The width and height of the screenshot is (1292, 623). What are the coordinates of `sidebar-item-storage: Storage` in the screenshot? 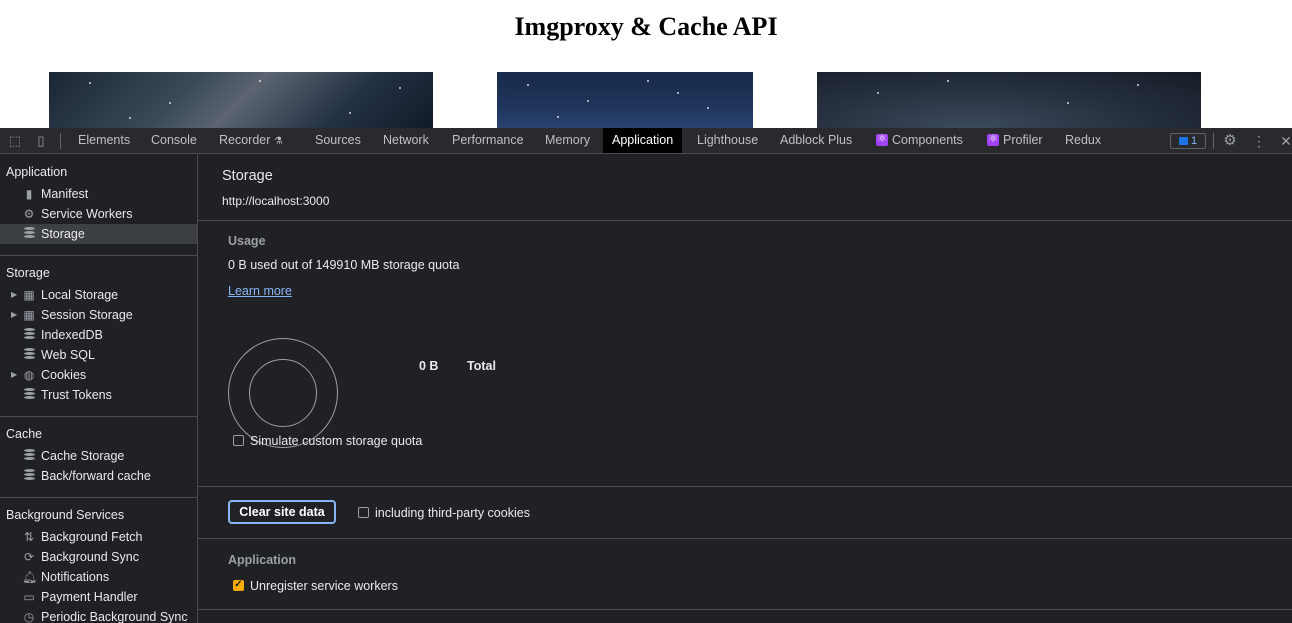 It's located at (98, 234).